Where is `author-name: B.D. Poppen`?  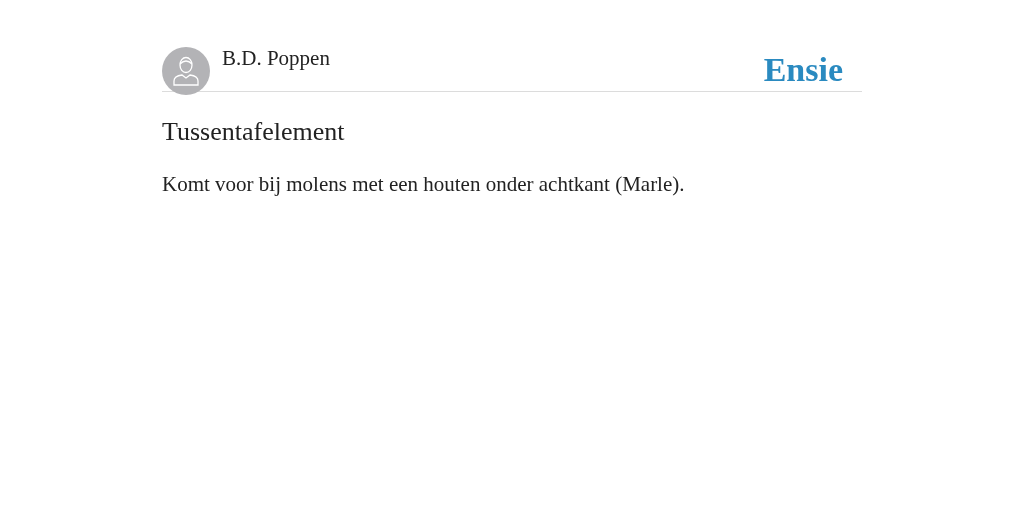
author-name: B.D. Poppen is located at coordinates (276, 58).